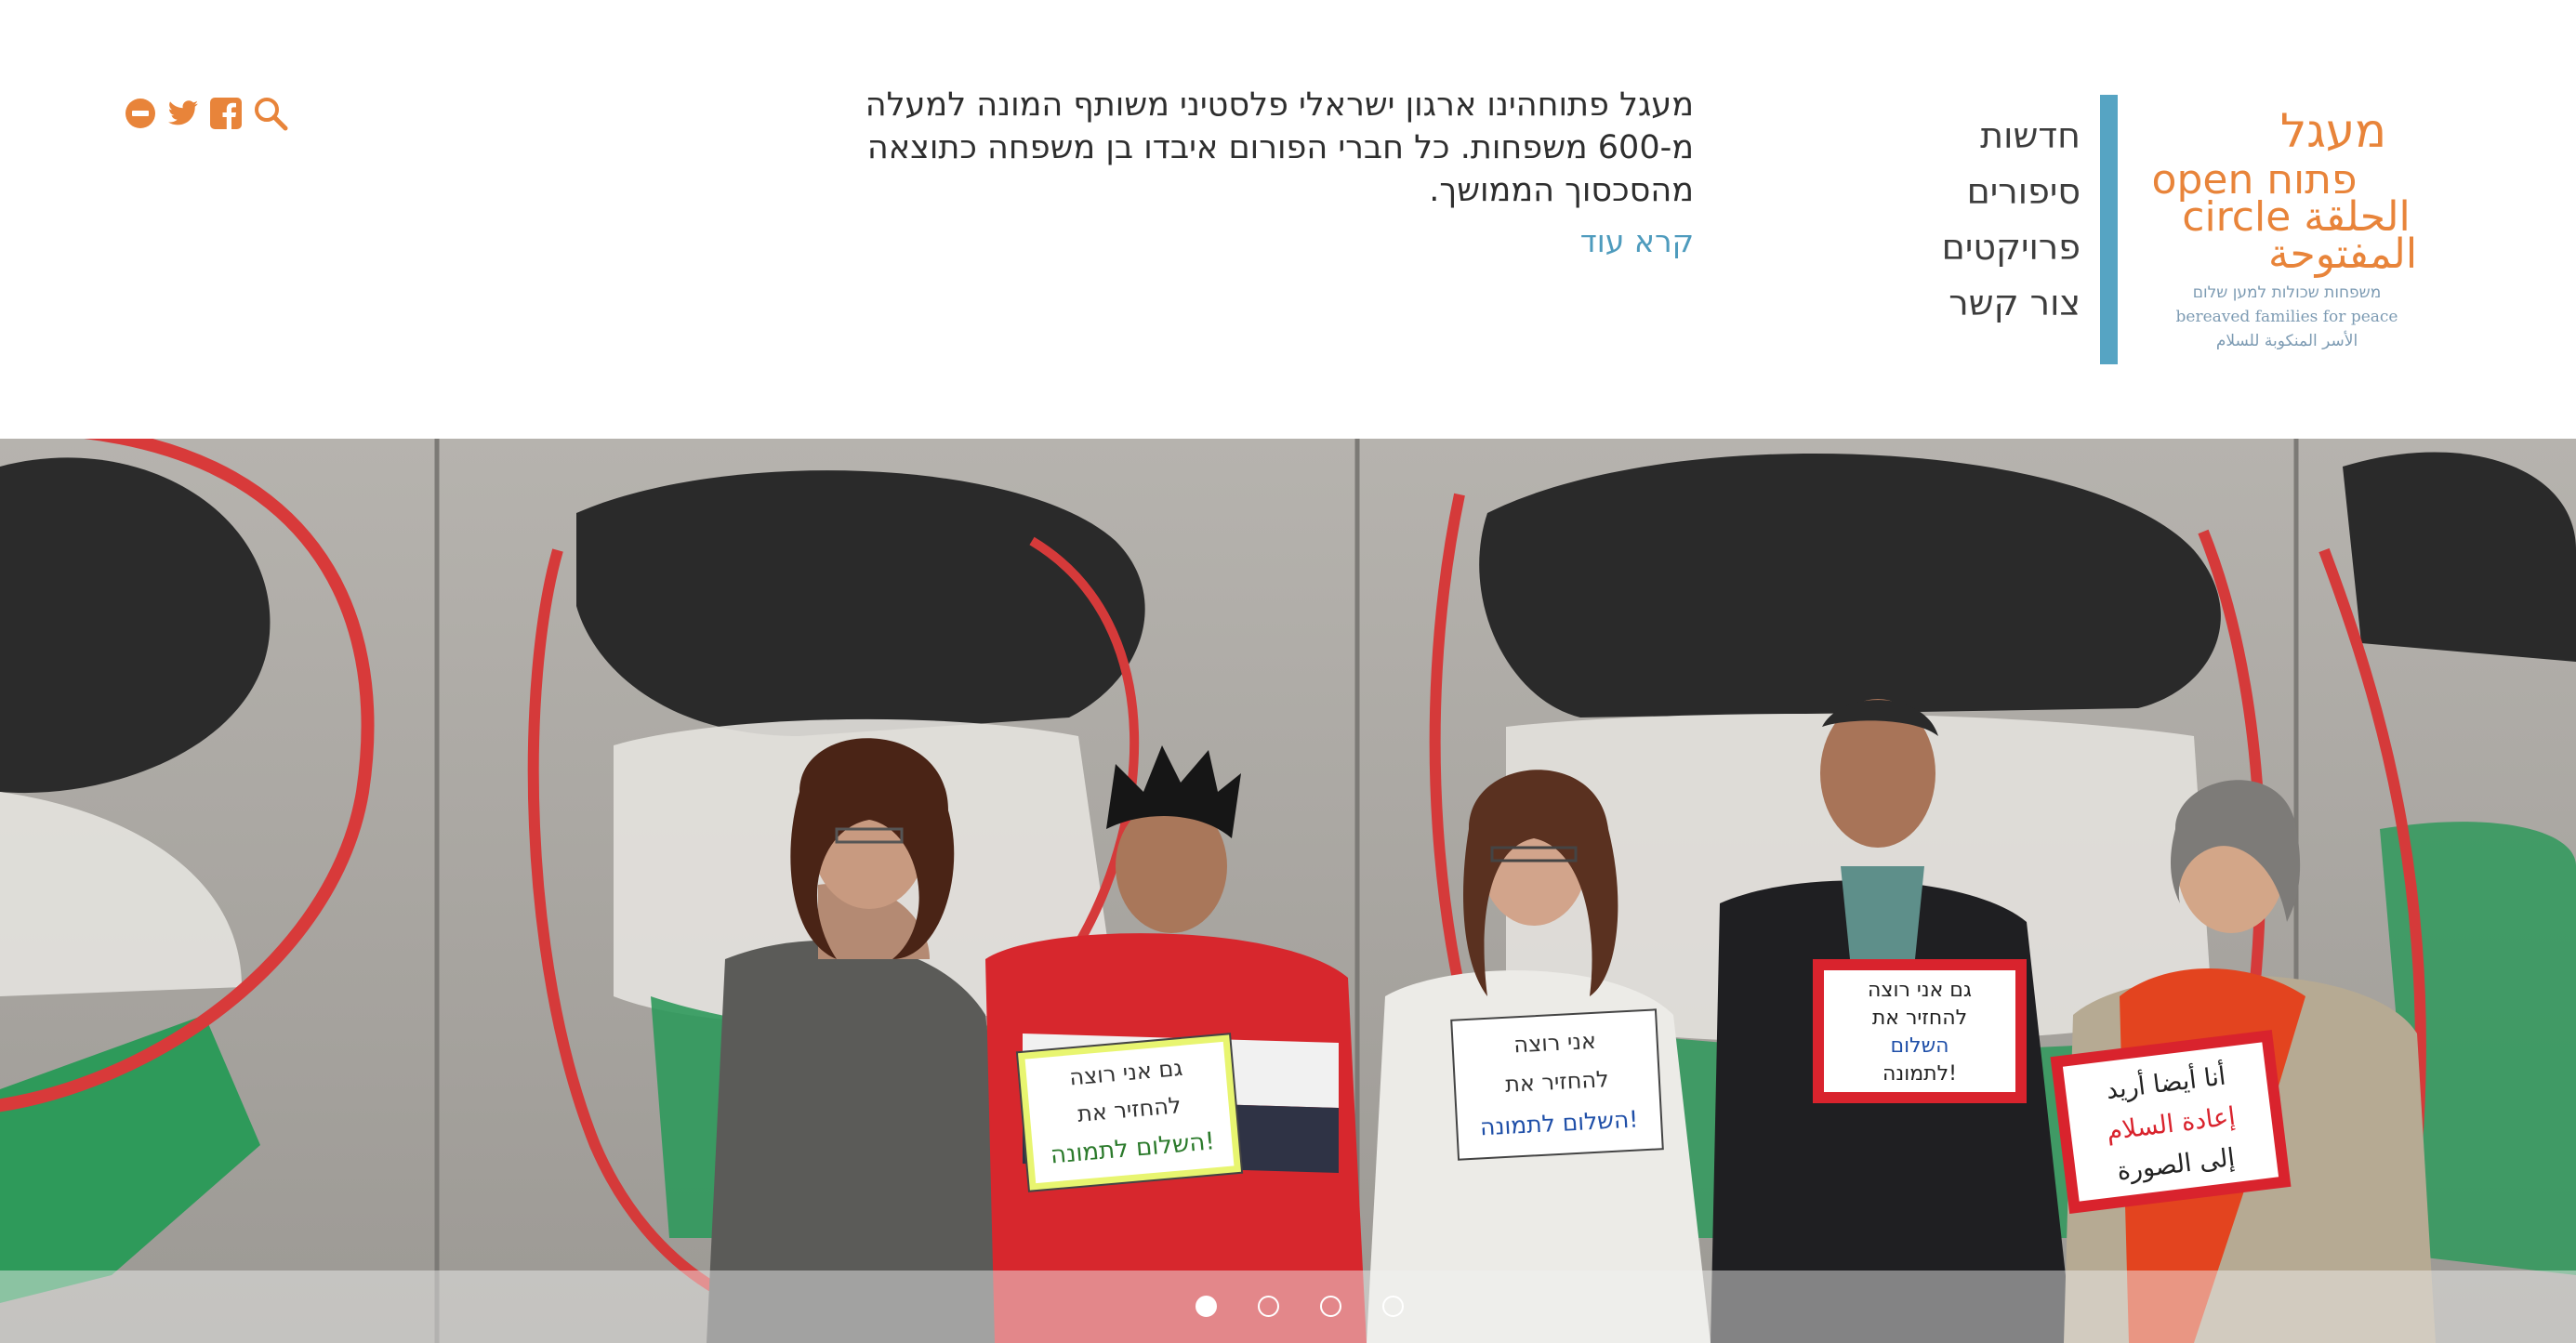 This screenshot has width=2576, height=1343. Describe the element at coordinates (1919, 1046) in the screenshot. I see `sign-3-line-3: השלום` at that location.